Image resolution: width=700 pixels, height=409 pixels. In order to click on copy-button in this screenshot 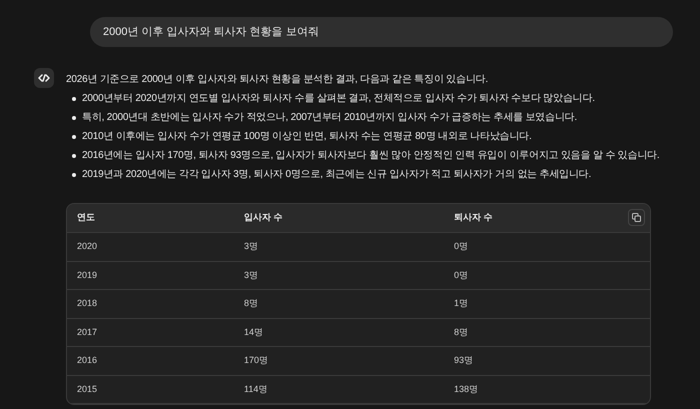, I will do `click(636, 217)`.